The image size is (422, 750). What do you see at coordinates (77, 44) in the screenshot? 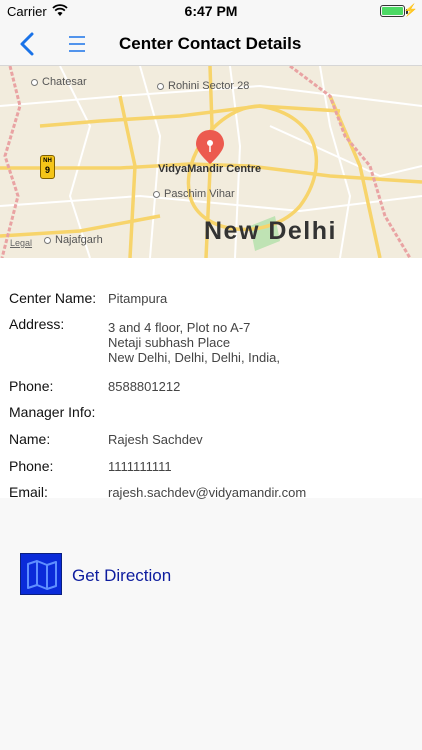
I see `hamburger-menu-icon` at bounding box center [77, 44].